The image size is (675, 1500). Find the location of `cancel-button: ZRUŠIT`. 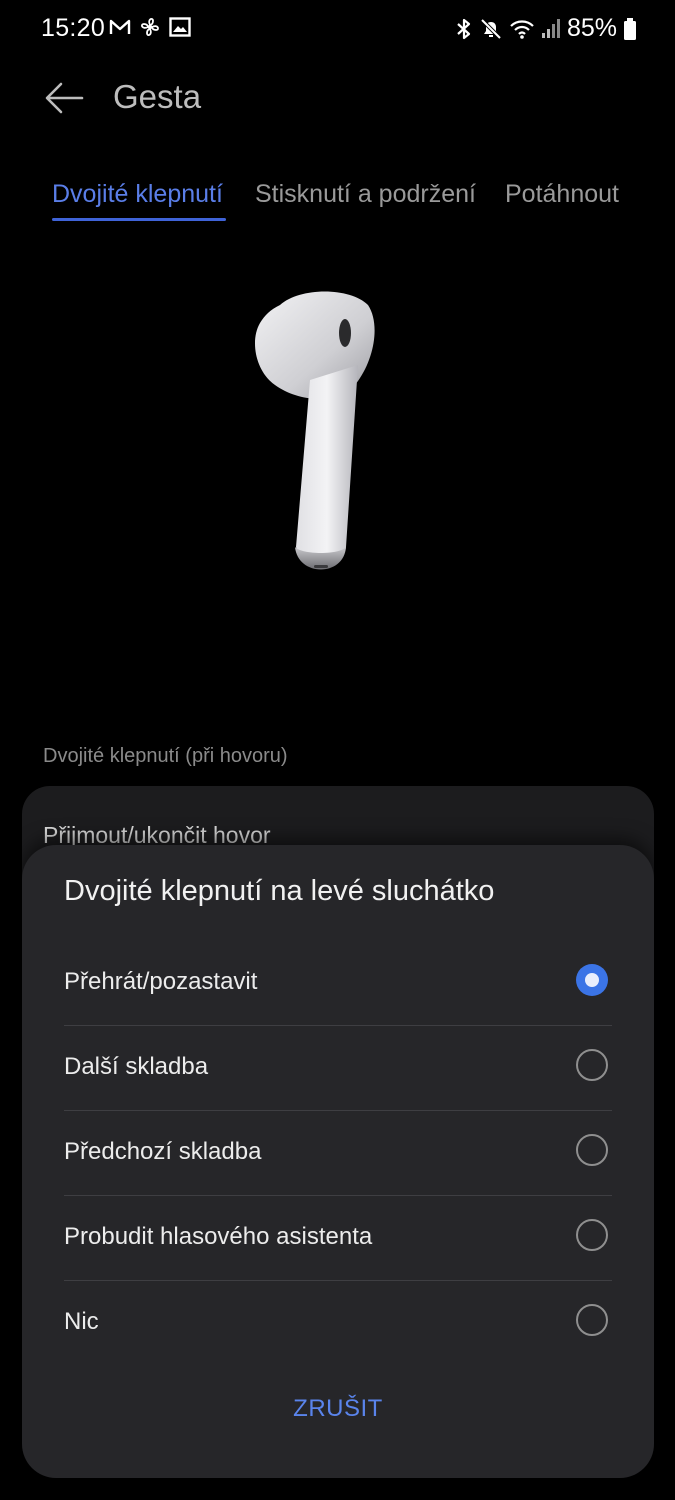

cancel-button: ZRUŠIT is located at coordinates (338, 1417).